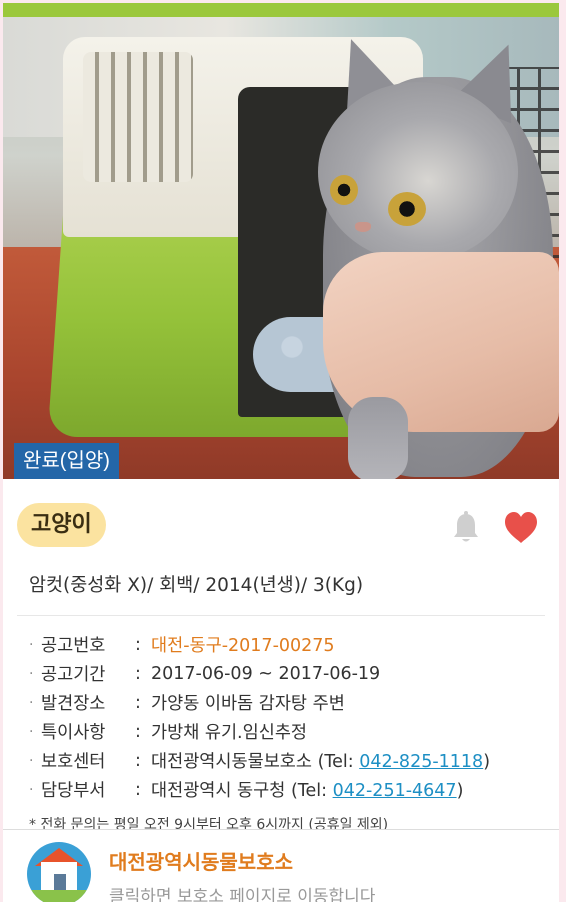  Describe the element at coordinates (73, 646) in the screenshot. I see `detail-label: 공고번호` at that location.